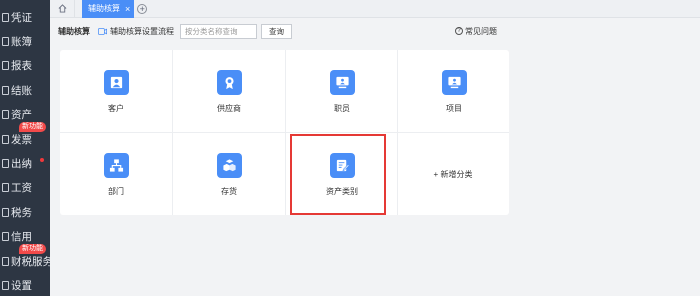  I want to click on category-supplier: 供应商, so click(229, 91).